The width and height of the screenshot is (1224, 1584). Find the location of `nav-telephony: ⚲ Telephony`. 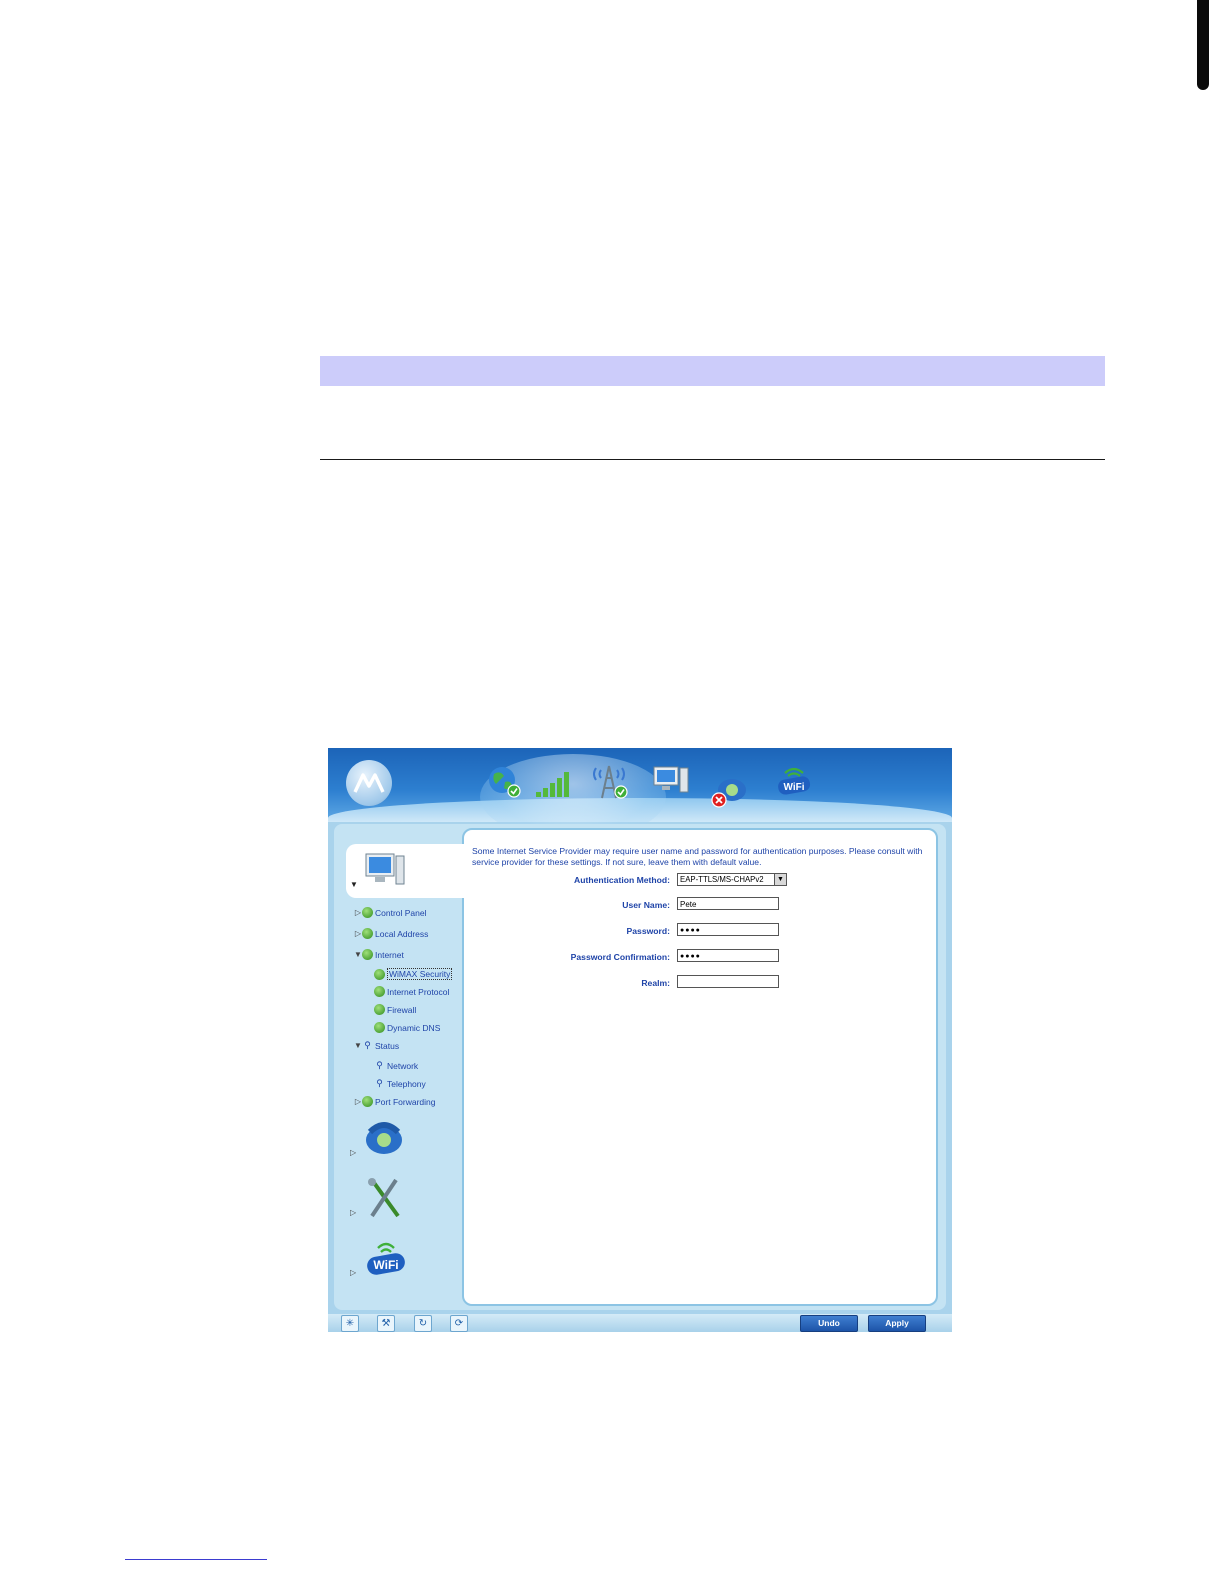

nav-telephony: ⚲ Telephony is located at coordinates (400, 1083).